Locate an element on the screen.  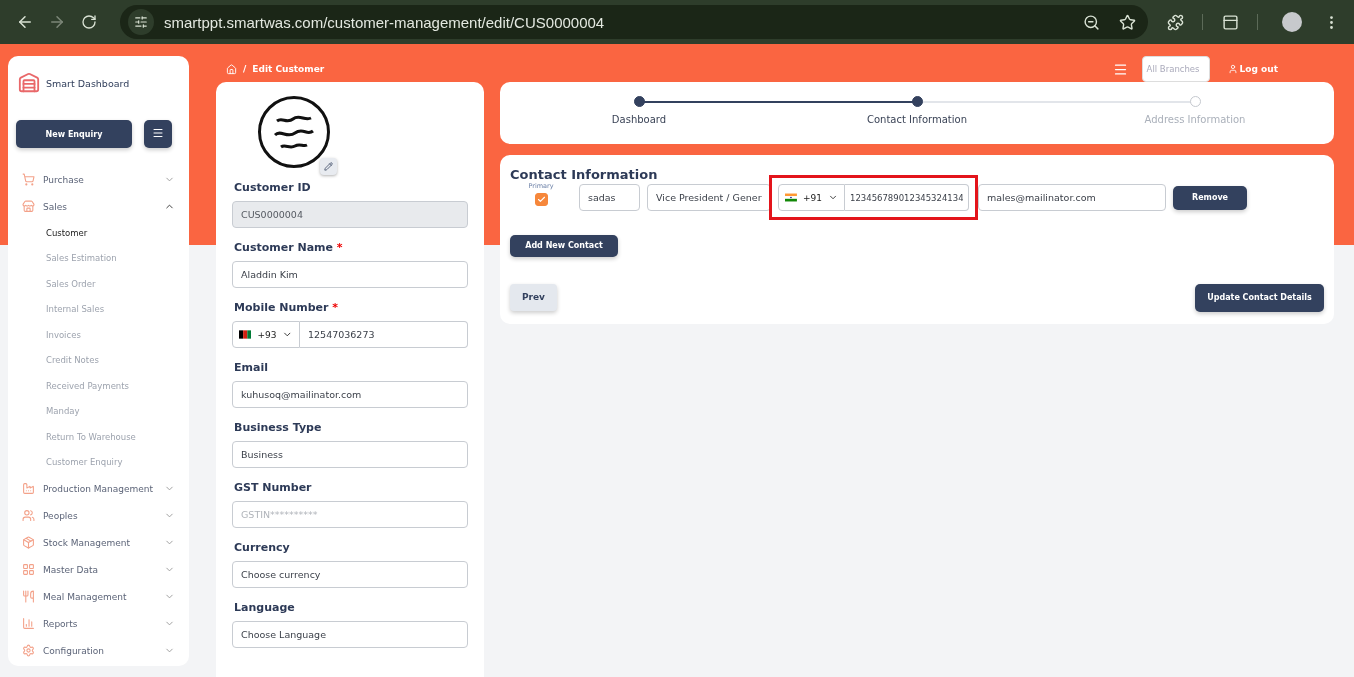
text-input: Business is located at coordinates (350, 454).